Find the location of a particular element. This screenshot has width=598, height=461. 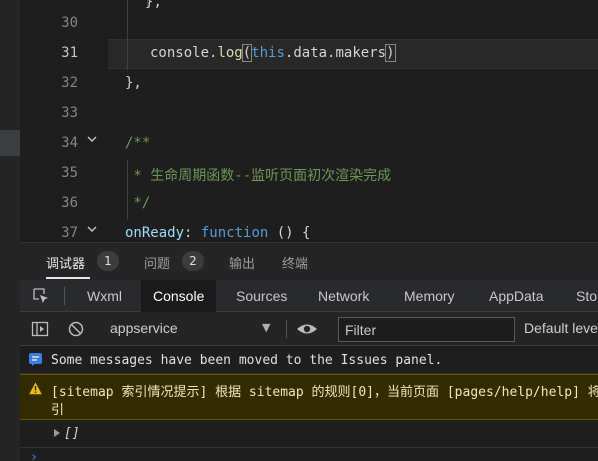

tab-terminal: 终端 is located at coordinates (295, 262).